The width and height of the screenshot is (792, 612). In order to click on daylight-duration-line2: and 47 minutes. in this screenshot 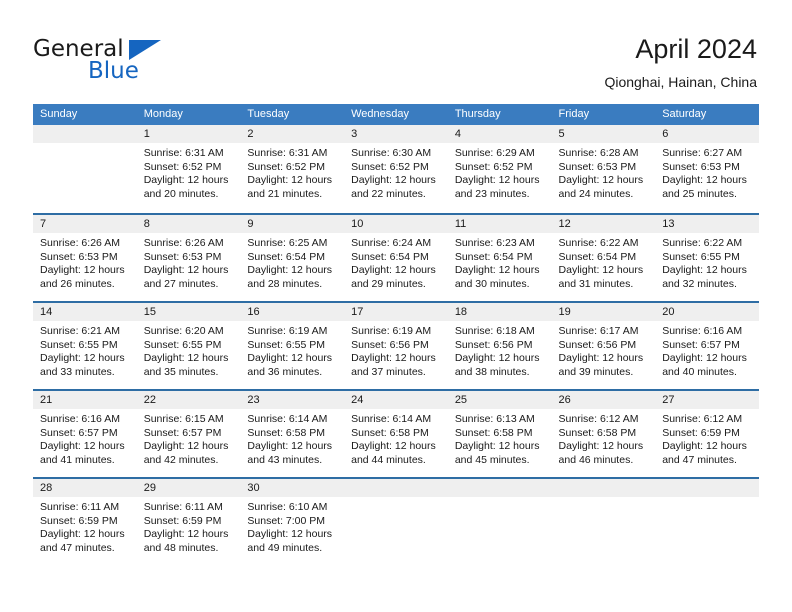, I will do `click(77, 547)`.